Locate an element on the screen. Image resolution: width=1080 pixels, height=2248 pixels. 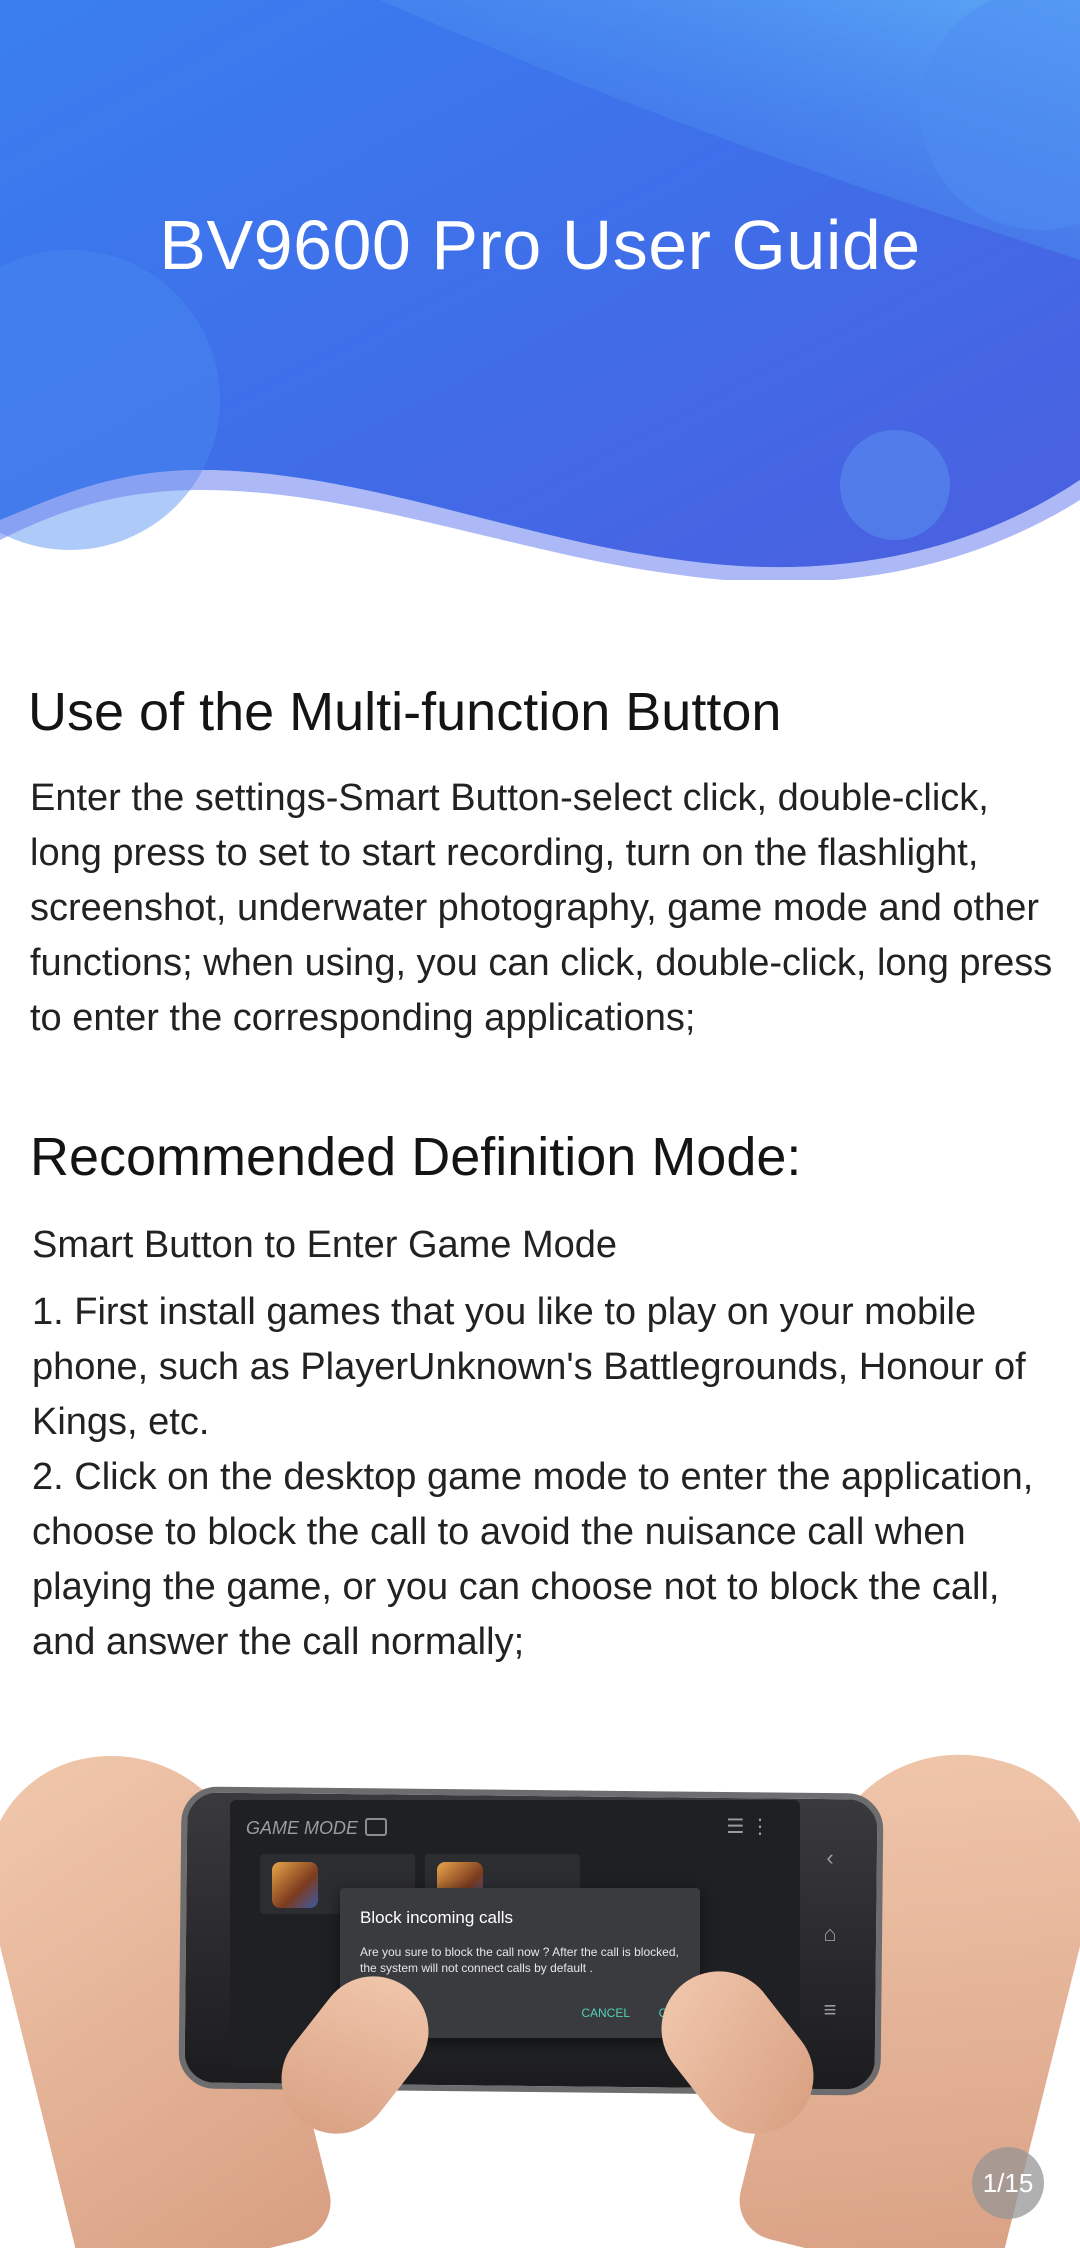
home-icon: ⌂ is located at coordinates (830, 1933).